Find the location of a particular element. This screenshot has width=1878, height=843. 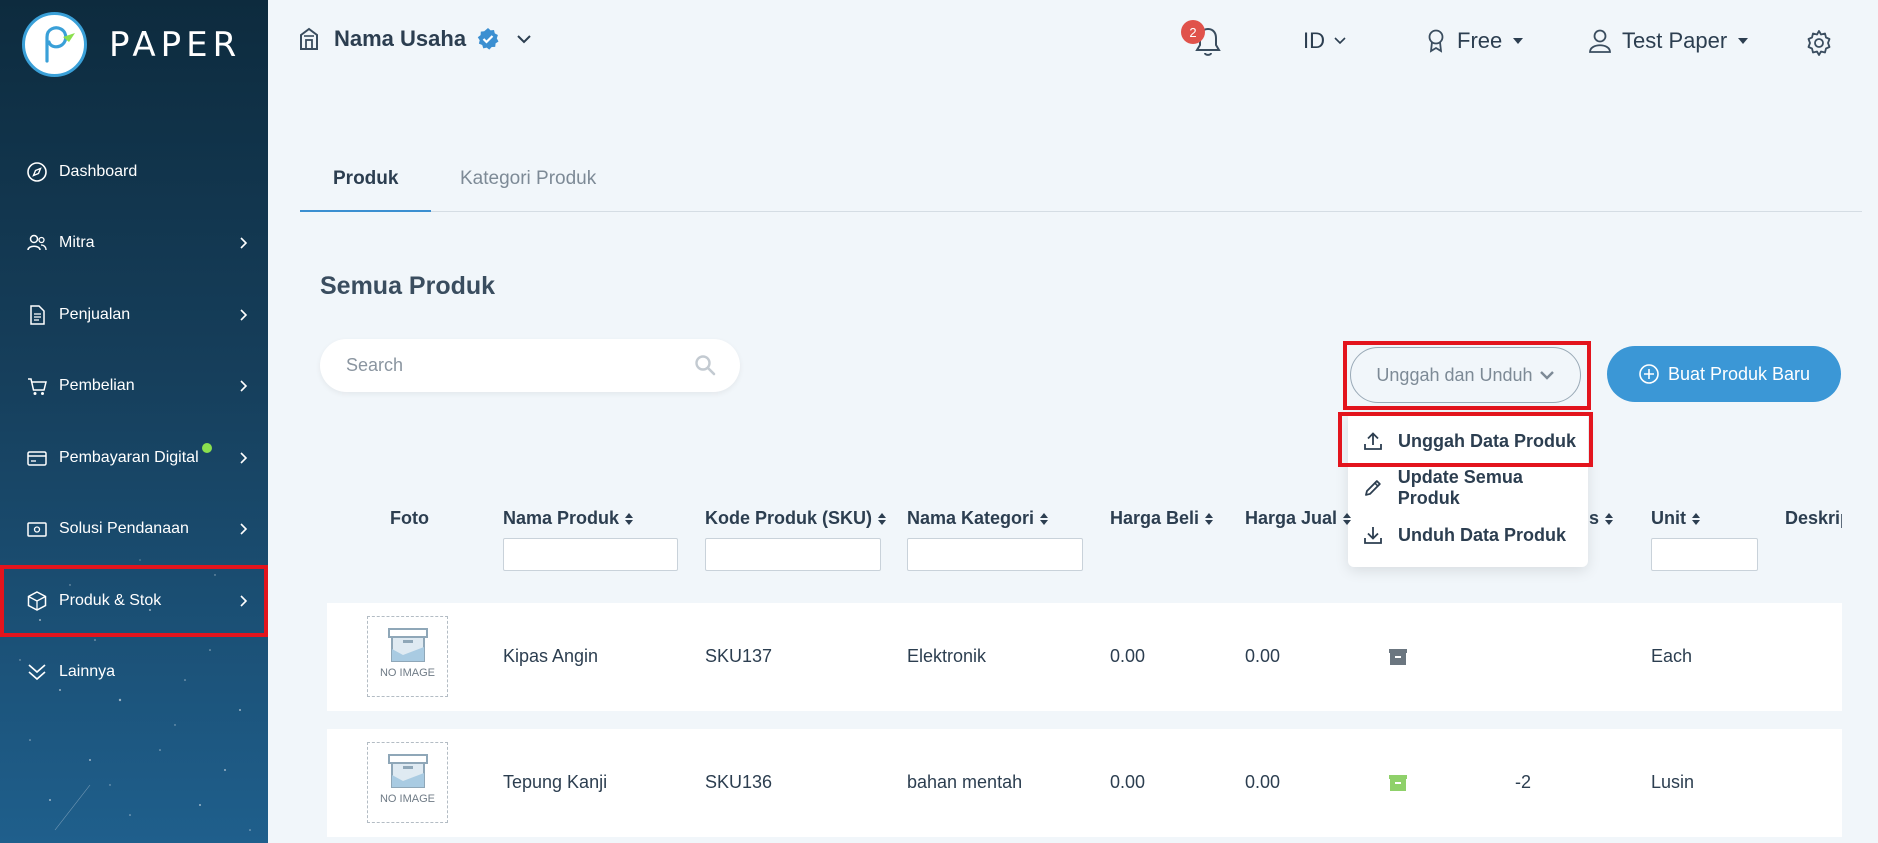

highlight-box is located at coordinates (1465, 439).